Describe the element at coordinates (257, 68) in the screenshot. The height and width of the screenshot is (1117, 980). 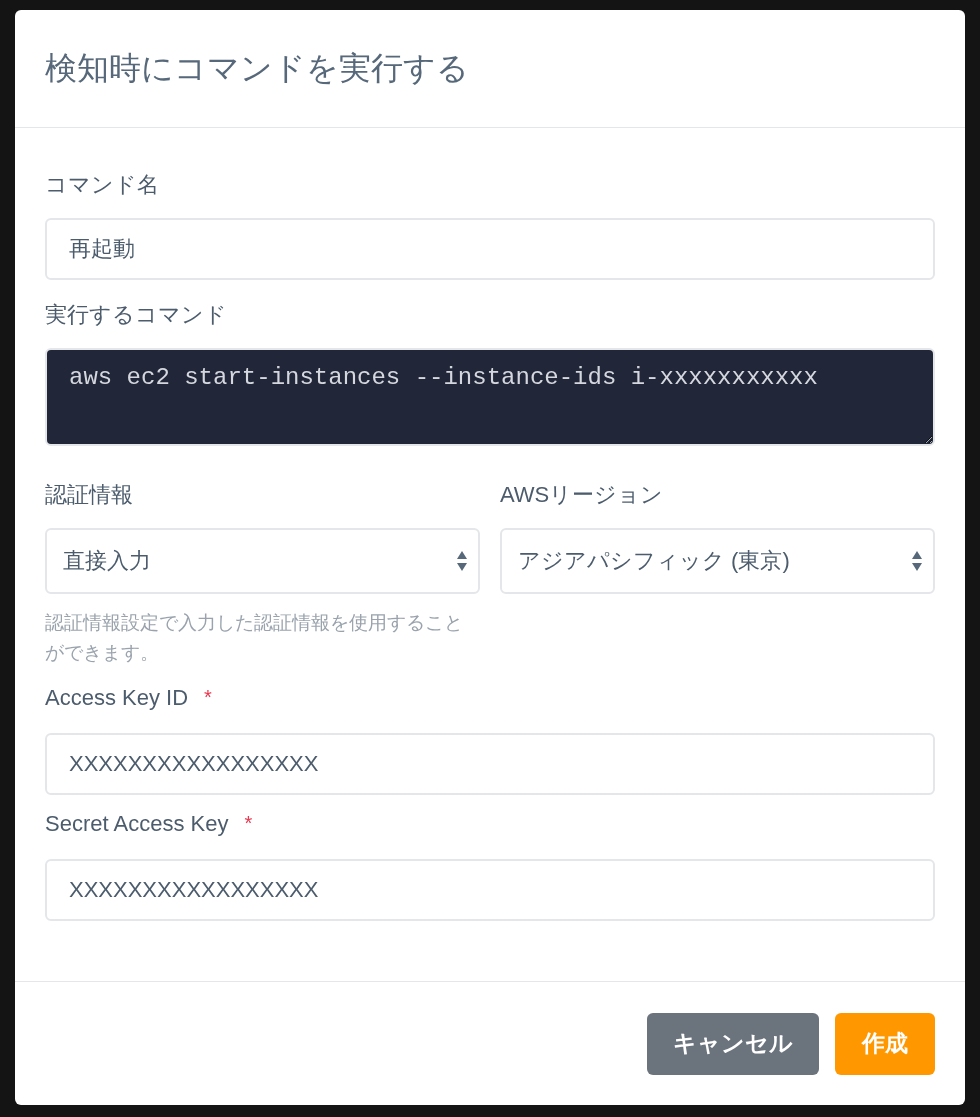
I see `dialog-title: 検知時にコマンドを実行する` at that location.